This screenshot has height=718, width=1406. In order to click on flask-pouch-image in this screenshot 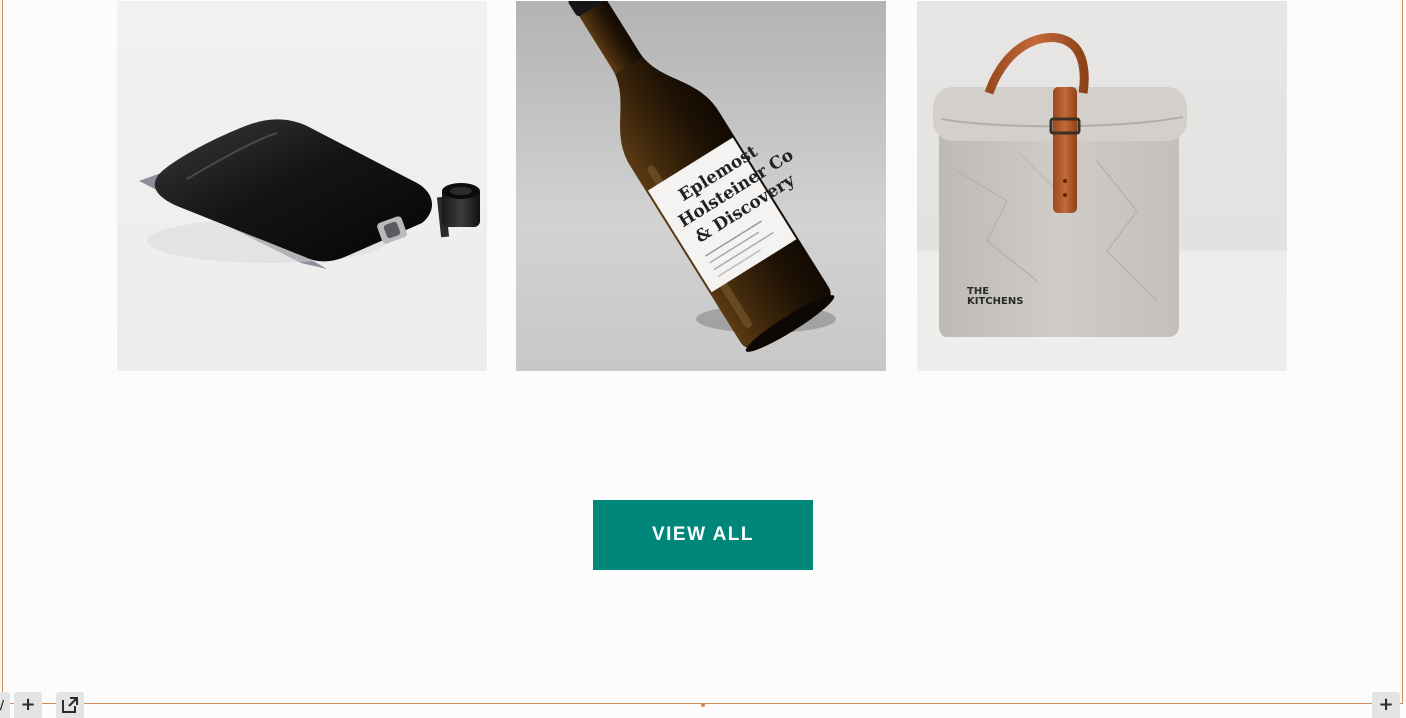, I will do `click(302, 186)`.